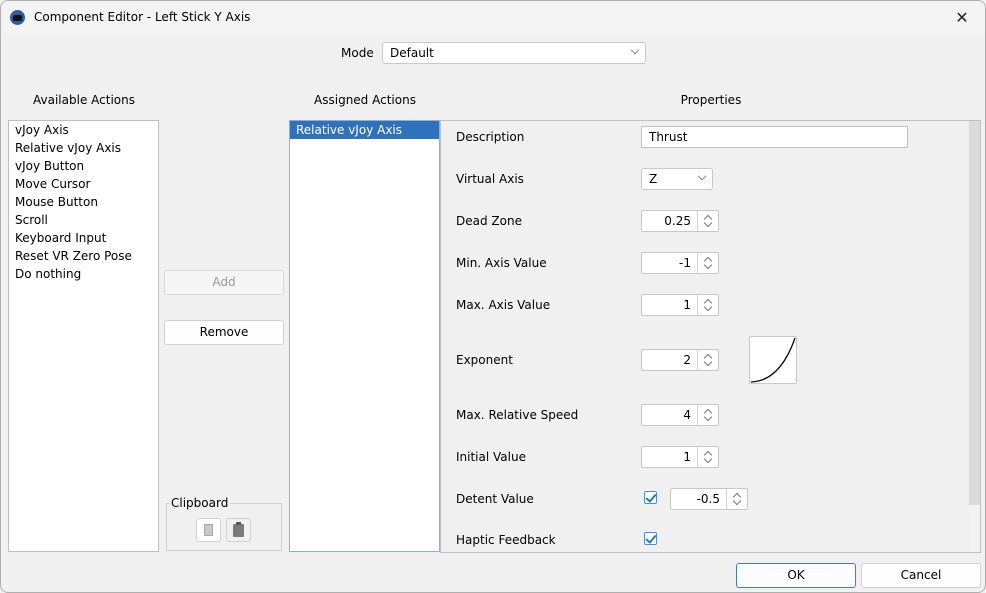 Image resolution: width=986 pixels, height=593 pixels. I want to click on exponent-curve-preview, so click(773, 360).